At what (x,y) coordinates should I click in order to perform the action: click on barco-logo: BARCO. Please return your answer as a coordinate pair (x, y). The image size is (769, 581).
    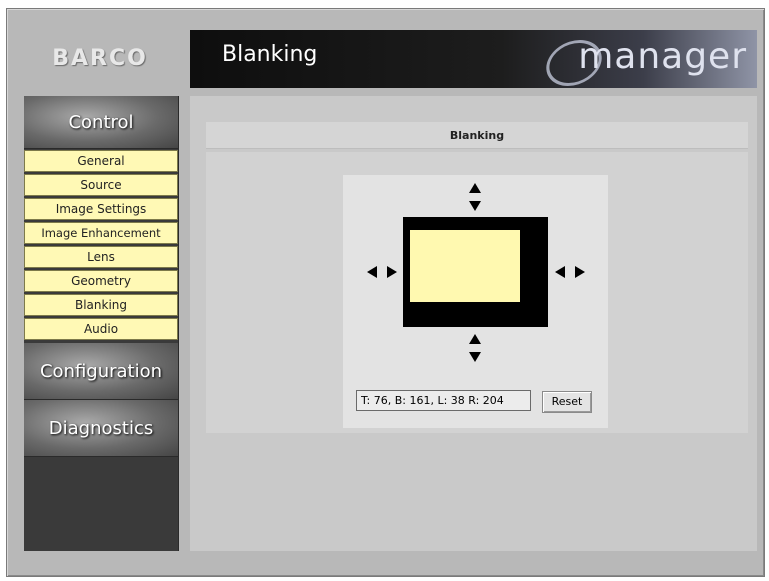
    Looking at the image, I should click on (100, 58).